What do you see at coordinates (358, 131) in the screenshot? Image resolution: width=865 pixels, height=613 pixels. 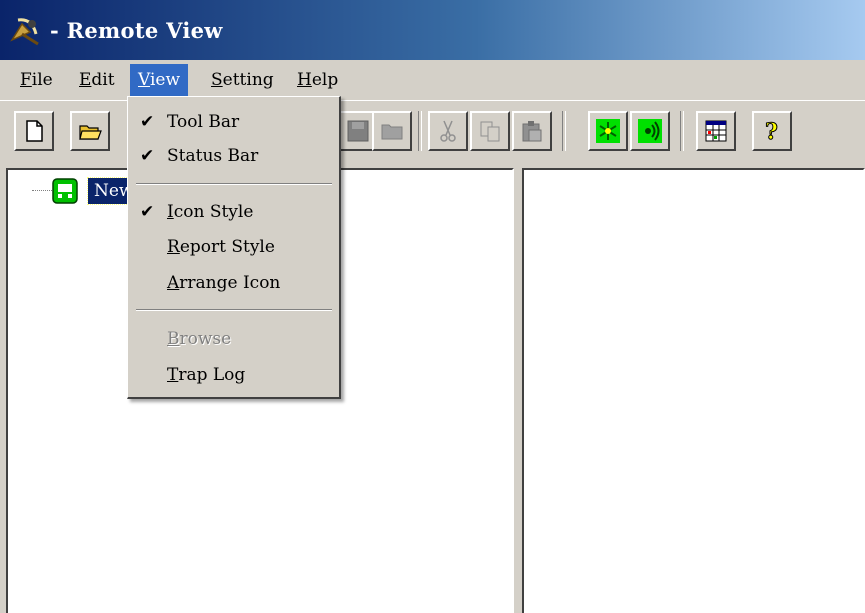 I see `save-icon` at bounding box center [358, 131].